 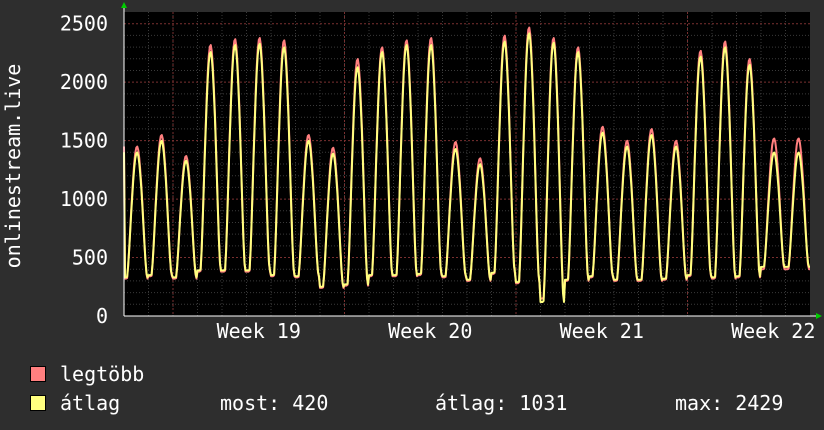 I want to click on y-axis-arrow, so click(x=124, y=5).